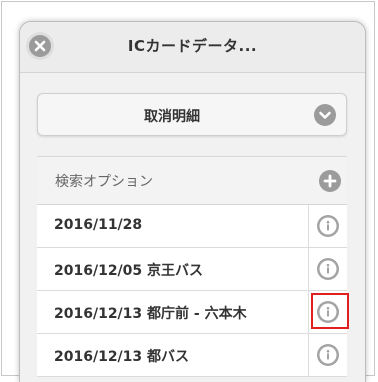 This screenshot has height=382, width=378. What do you see at coordinates (98, 225) in the screenshot?
I see `list-item-label: 2016/11/28` at bounding box center [98, 225].